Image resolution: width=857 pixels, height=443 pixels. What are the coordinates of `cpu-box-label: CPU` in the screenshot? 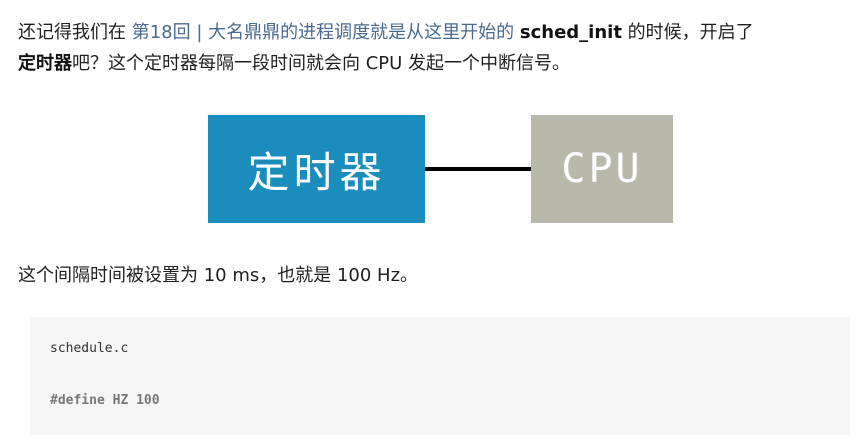 It's located at (602, 169).